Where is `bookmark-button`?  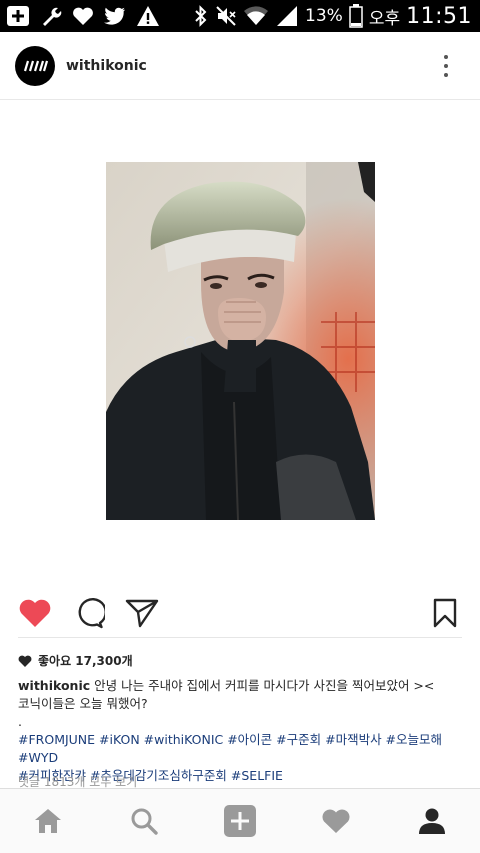
bookmark-button is located at coordinates (445, 613).